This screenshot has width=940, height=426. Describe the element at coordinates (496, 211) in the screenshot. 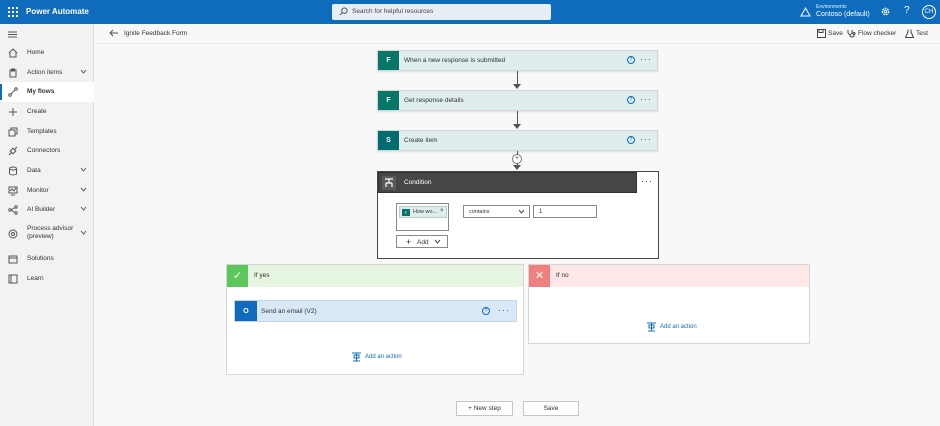

I see `operator-dropdown: contains` at that location.